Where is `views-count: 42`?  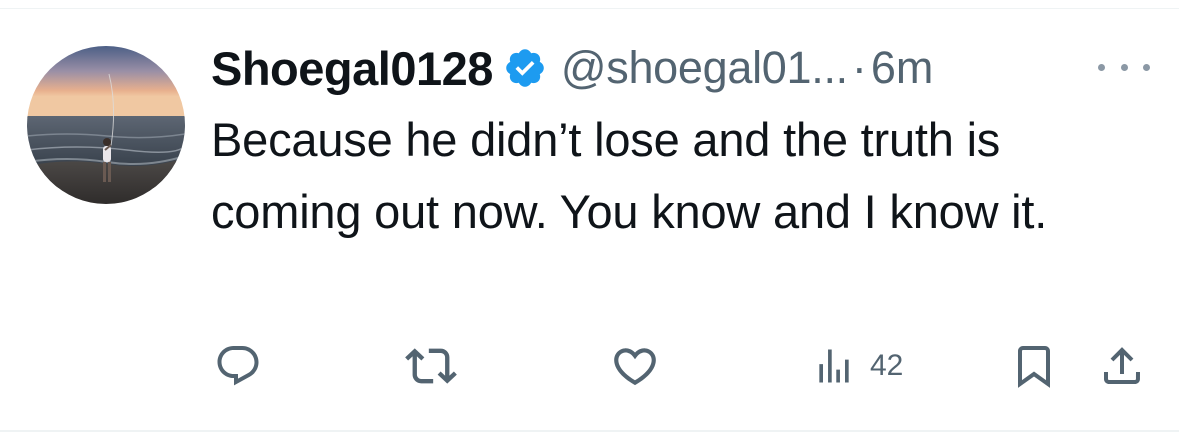
views-count: 42 is located at coordinates (887, 365).